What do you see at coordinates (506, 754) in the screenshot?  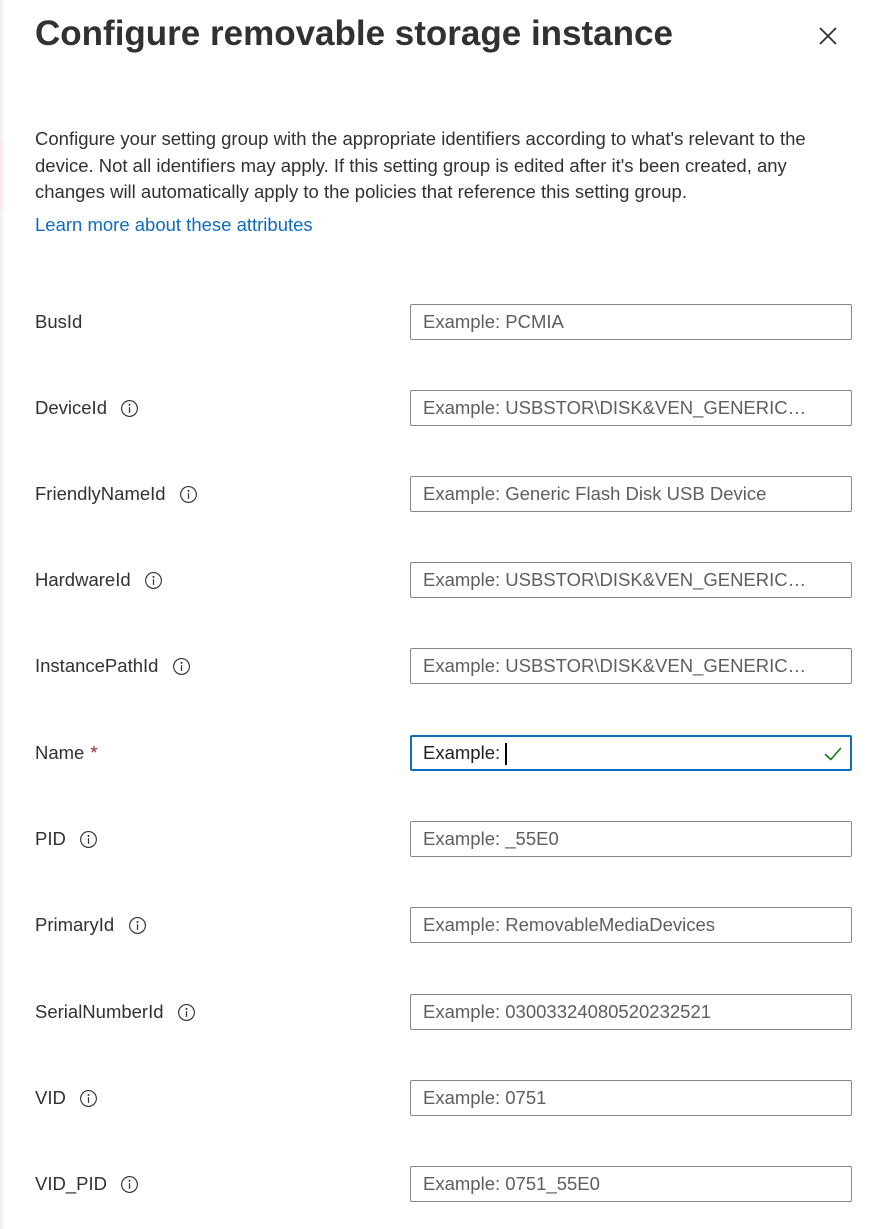 I see `text-caret` at bounding box center [506, 754].